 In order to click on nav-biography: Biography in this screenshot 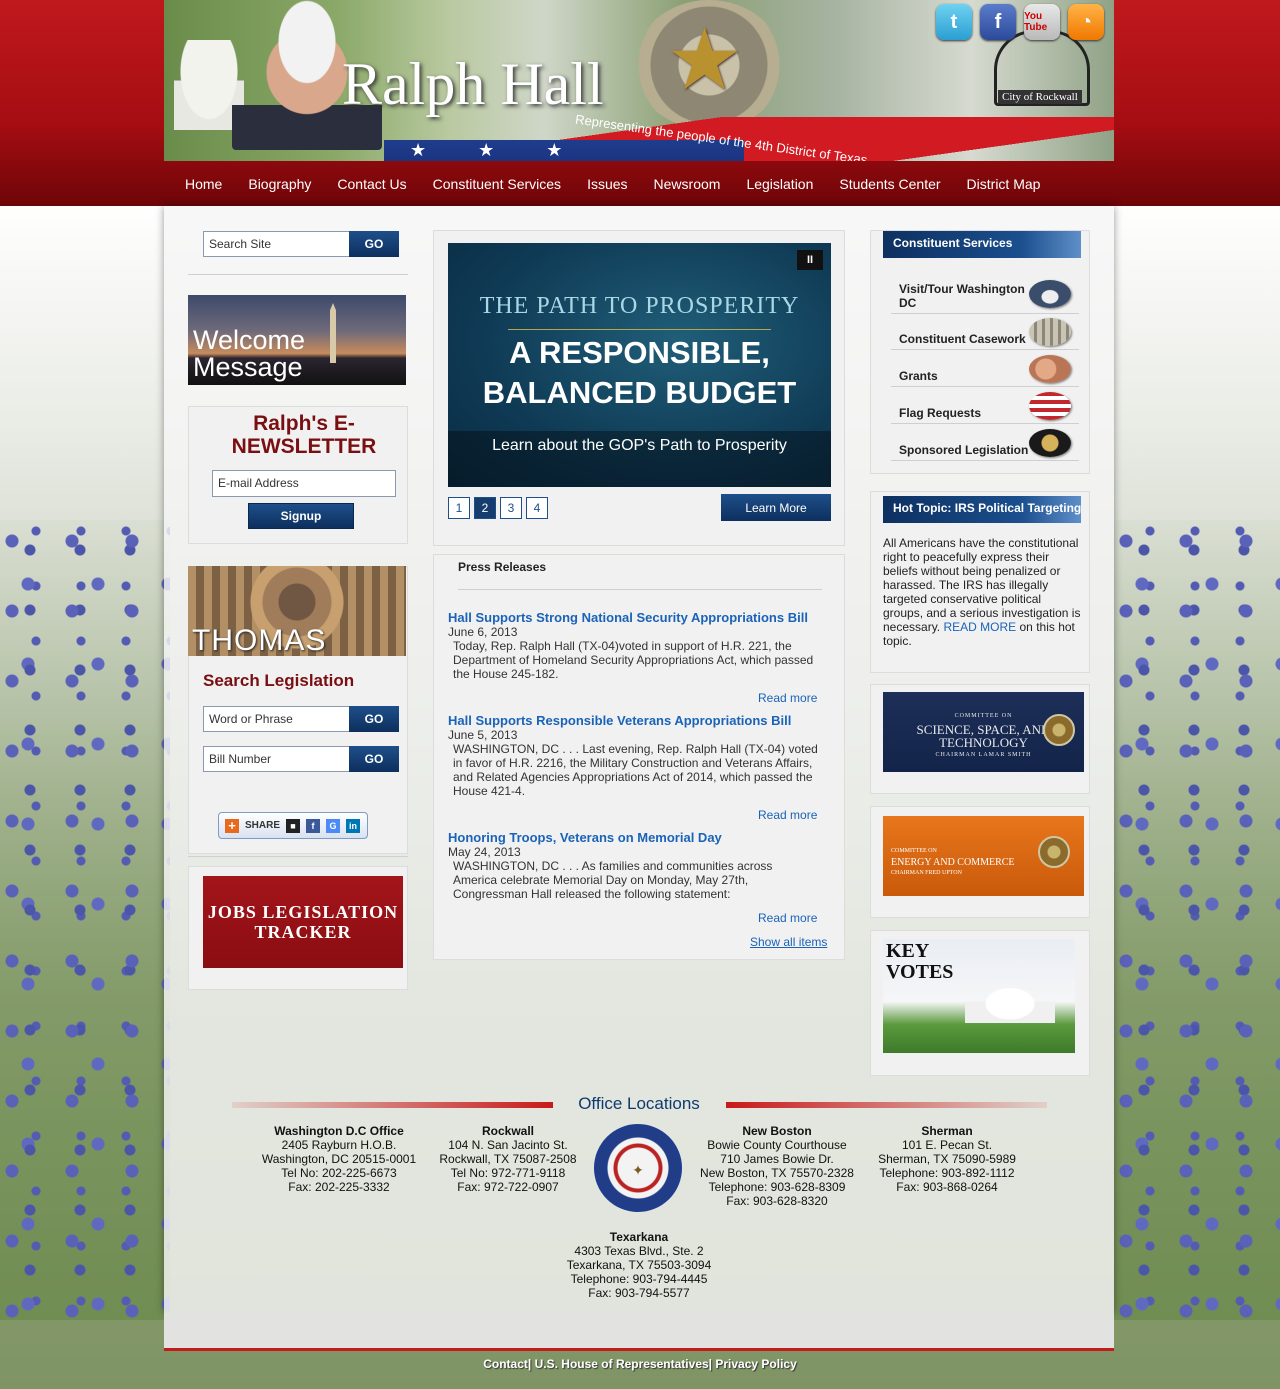, I will do `click(279, 184)`.